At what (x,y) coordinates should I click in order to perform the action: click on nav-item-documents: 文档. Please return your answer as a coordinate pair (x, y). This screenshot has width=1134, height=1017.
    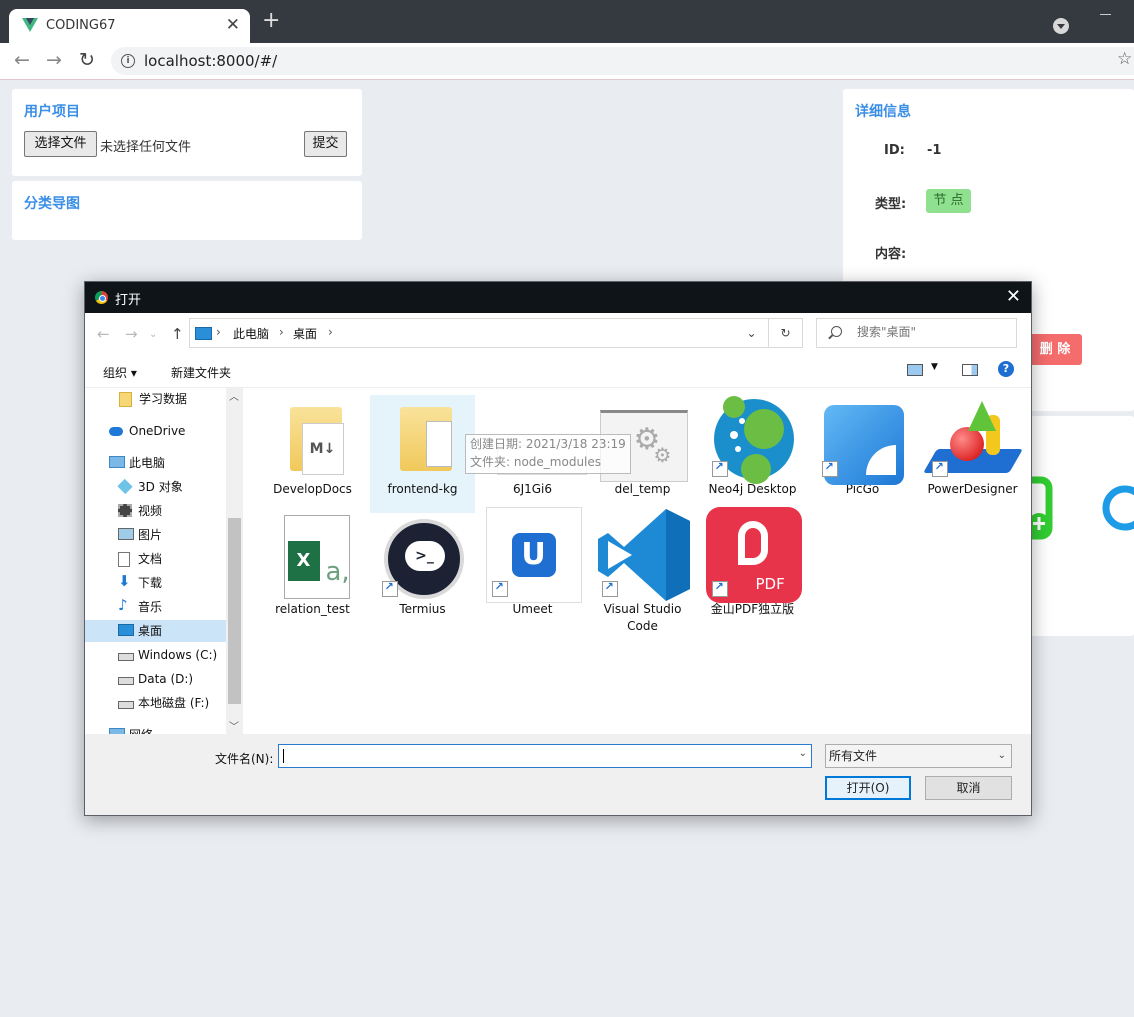
    Looking at the image, I should click on (171, 559).